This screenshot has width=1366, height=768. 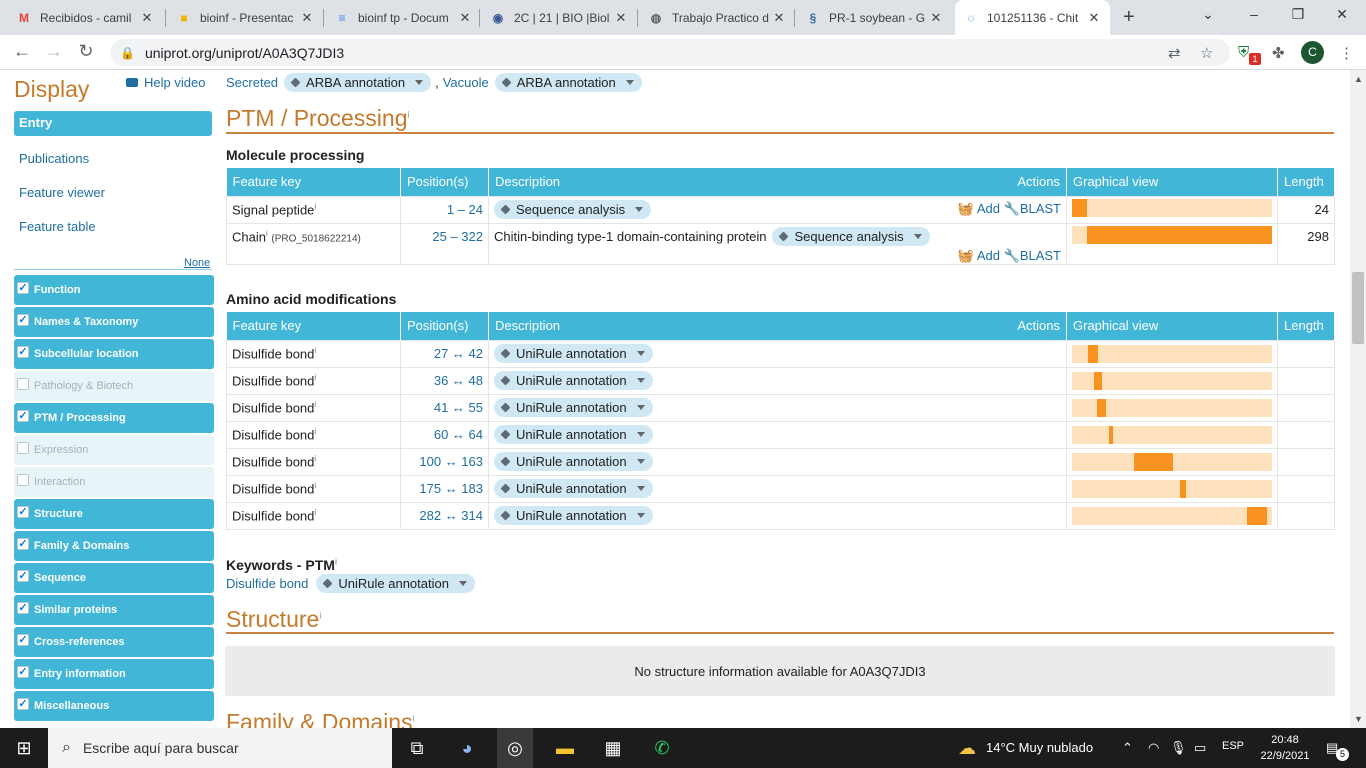 What do you see at coordinates (444, 353) in the screenshot?
I see `position-link: 27 ↔ 42` at bounding box center [444, 353].